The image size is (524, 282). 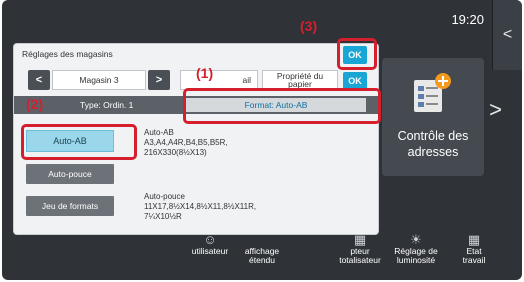 What do you see at coordinates (467, 19) in the screenshot?
I see `clock: 19:20` at bounding box center [467, 19].